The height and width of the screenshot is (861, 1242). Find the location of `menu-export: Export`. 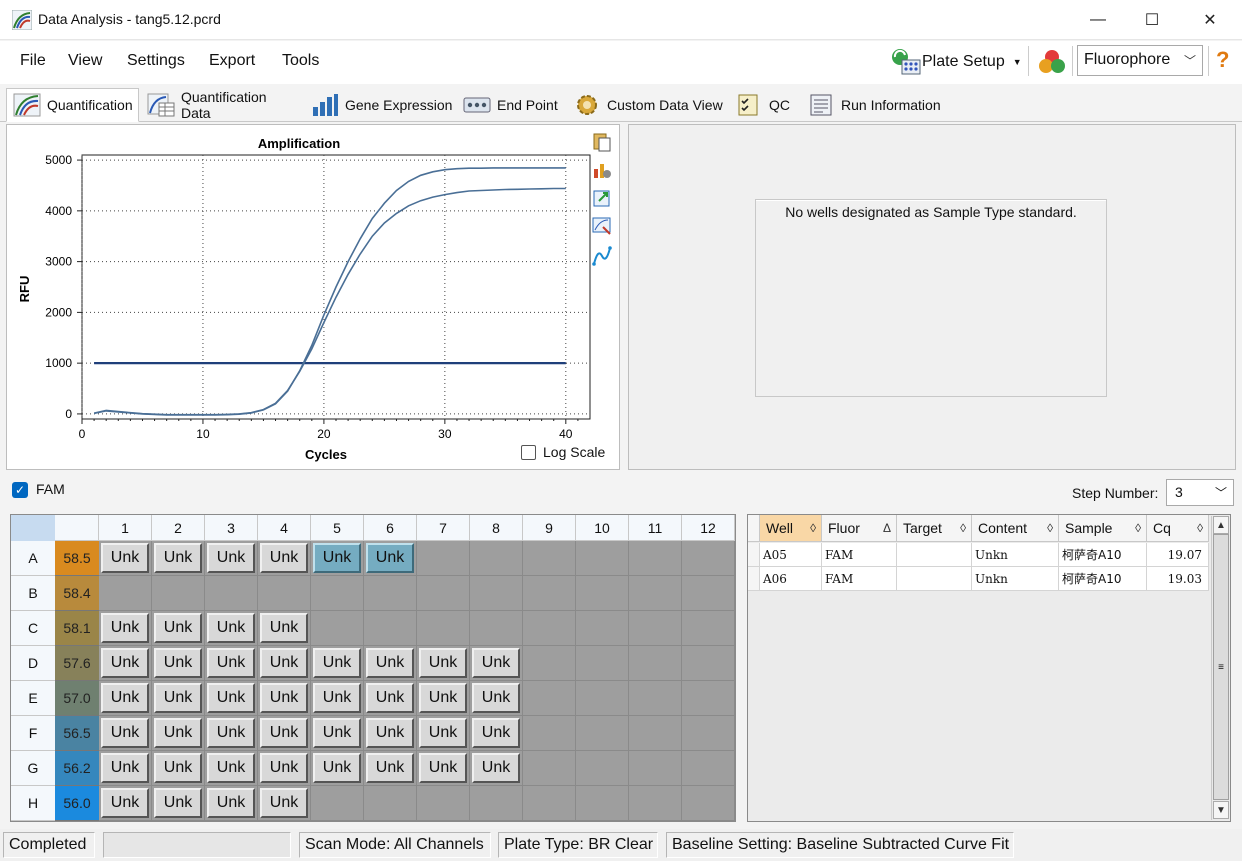

menu-export: Export is located at coordinates (232, 61).